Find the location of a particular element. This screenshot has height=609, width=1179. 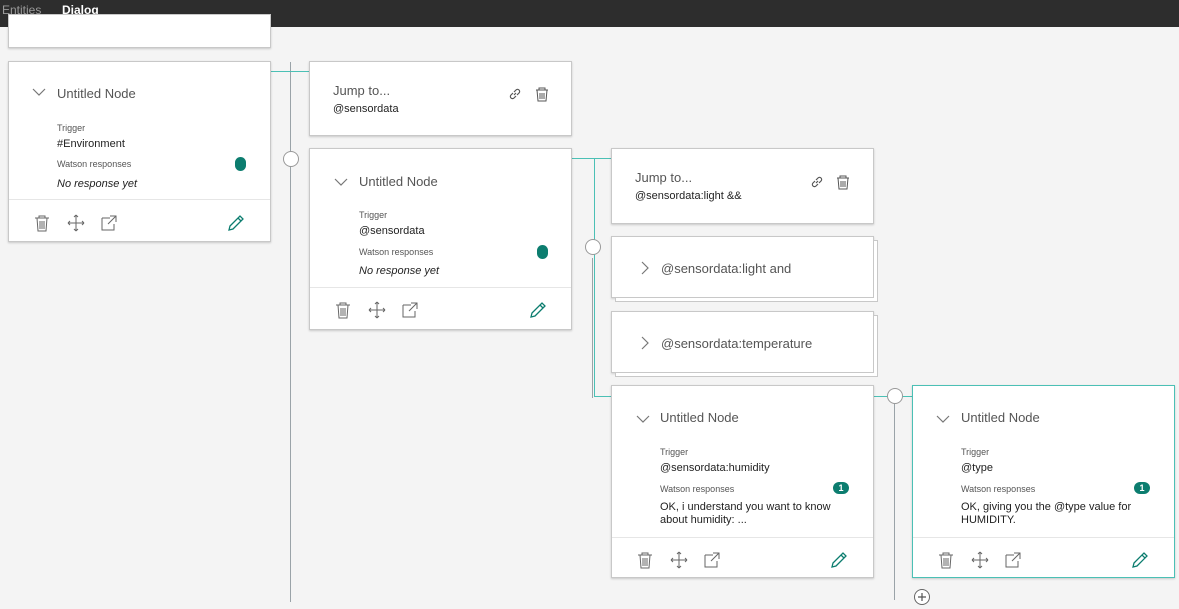

node-title: @sensordata:light and is located at coordinates (726, 268).